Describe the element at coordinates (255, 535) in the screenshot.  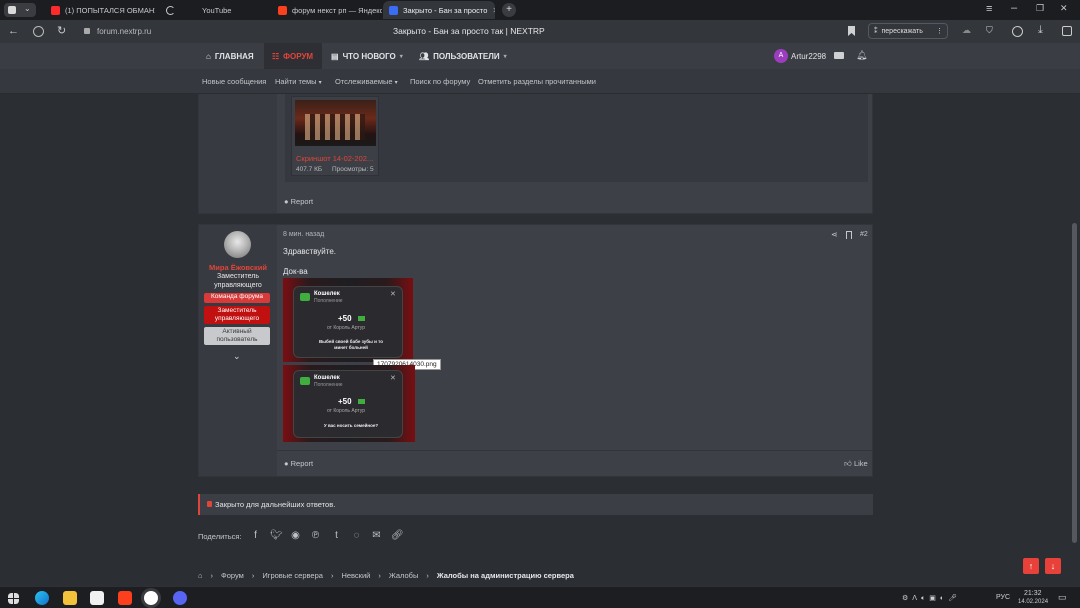
I see `facebook-icon: f` at that location.